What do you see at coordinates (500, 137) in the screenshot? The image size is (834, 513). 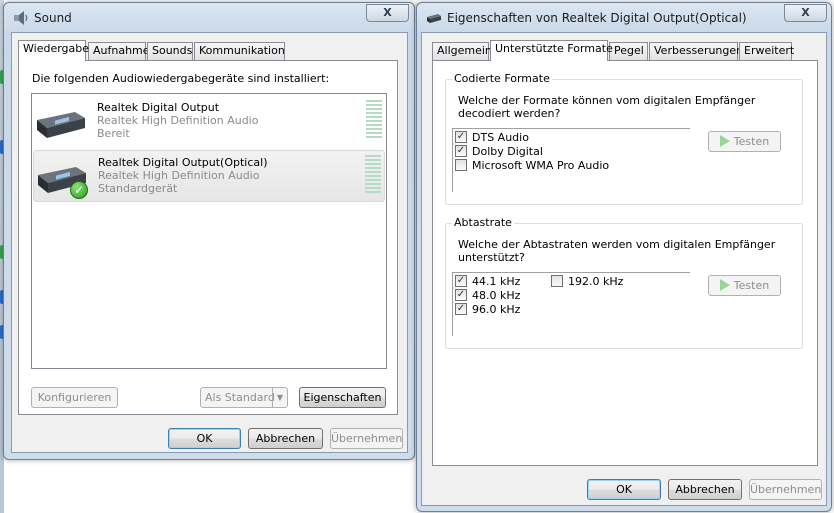 I see `checkbox-label: DTS Audio` at bounding box center [500, 137].